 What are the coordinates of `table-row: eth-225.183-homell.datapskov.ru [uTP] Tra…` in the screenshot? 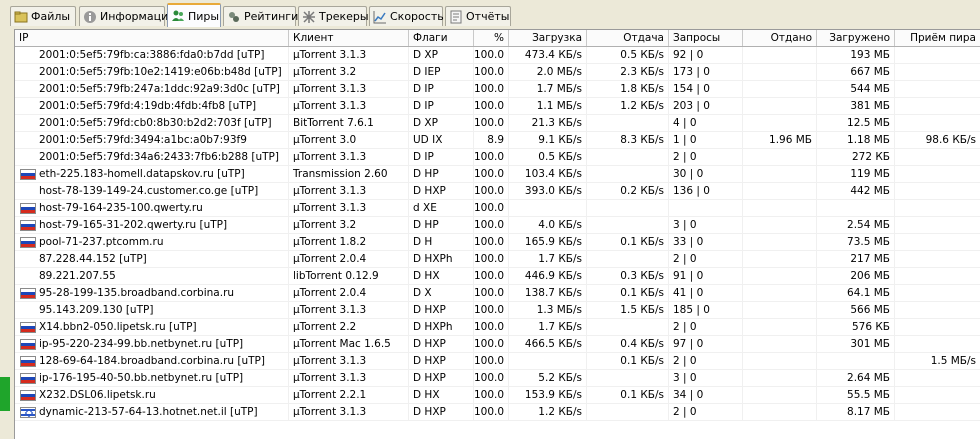 It's located at (497, 174).